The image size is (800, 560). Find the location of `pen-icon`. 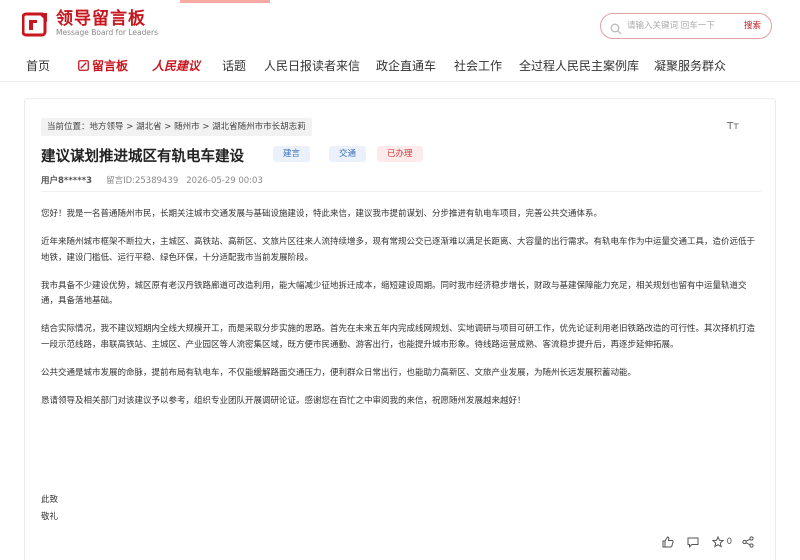

pen-icon is located at coordinates (83, 65).